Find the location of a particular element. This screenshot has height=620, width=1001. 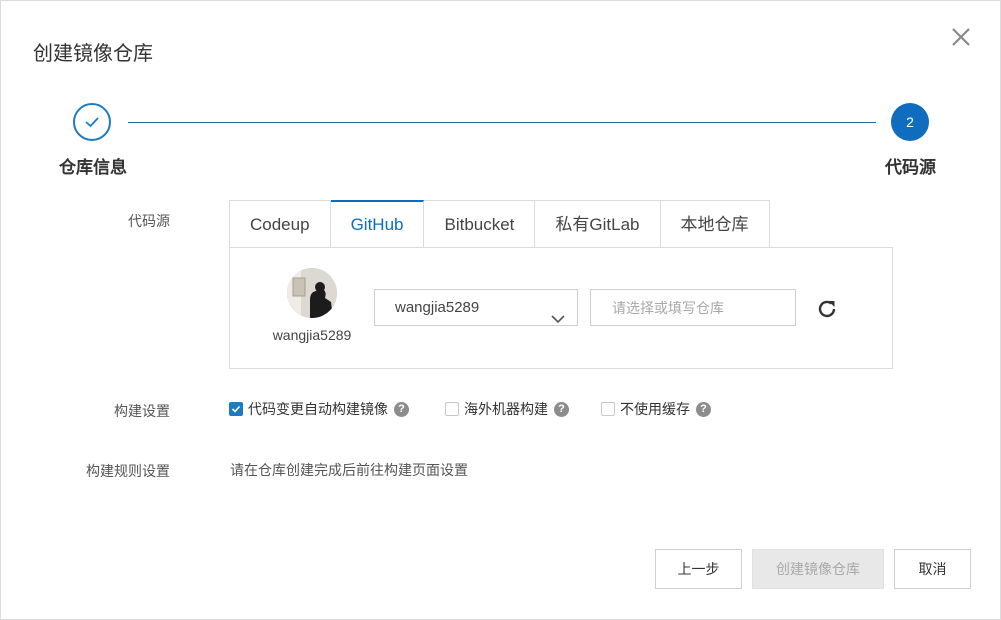

option-auto-build: 代码变更自动构建镜像 ? is located at coordinates (319, 409).